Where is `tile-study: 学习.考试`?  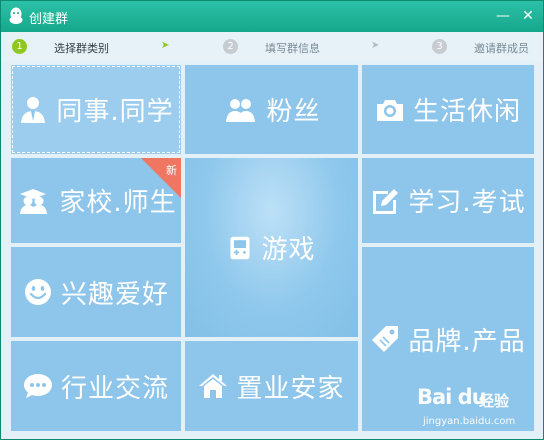 tile-study: 学习.考试 is located at coordinates (448, 200).